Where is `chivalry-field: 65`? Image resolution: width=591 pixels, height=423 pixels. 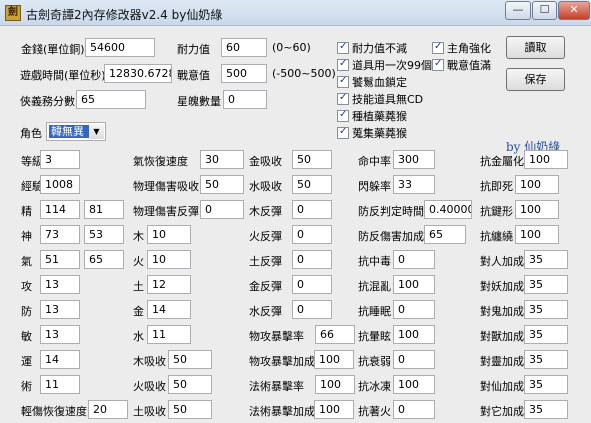 chivalry-field: 65 is located at coordinates (111, 99).